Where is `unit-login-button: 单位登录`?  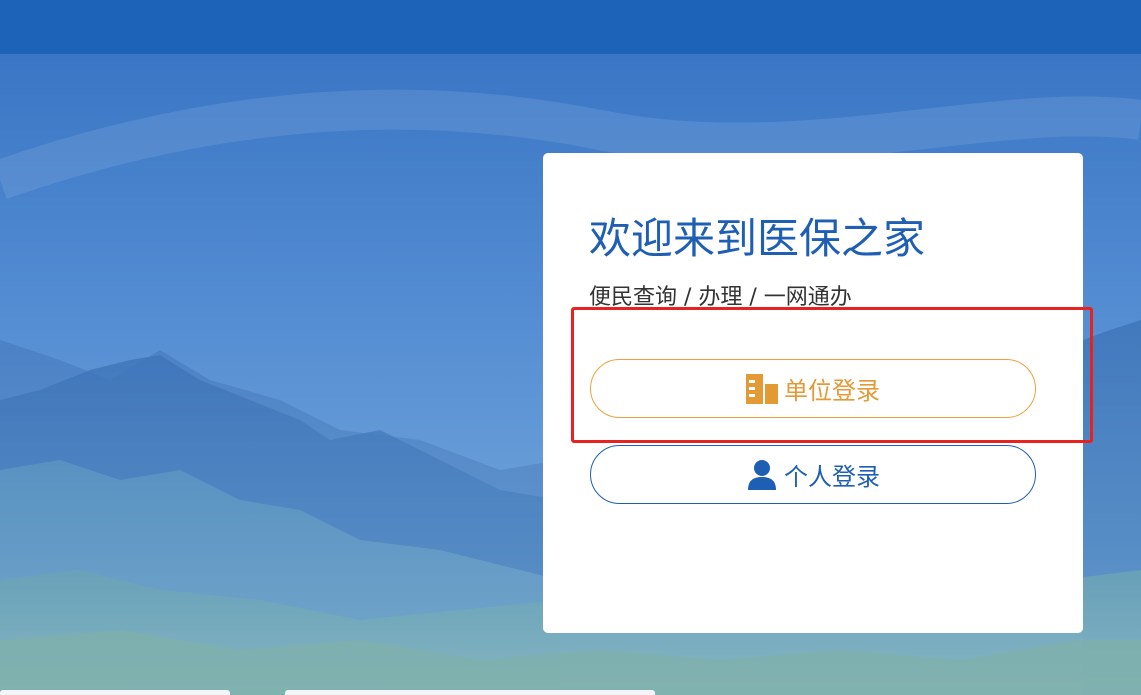 unit-login-button: 单位登录 is located at coordinates (813, 388).